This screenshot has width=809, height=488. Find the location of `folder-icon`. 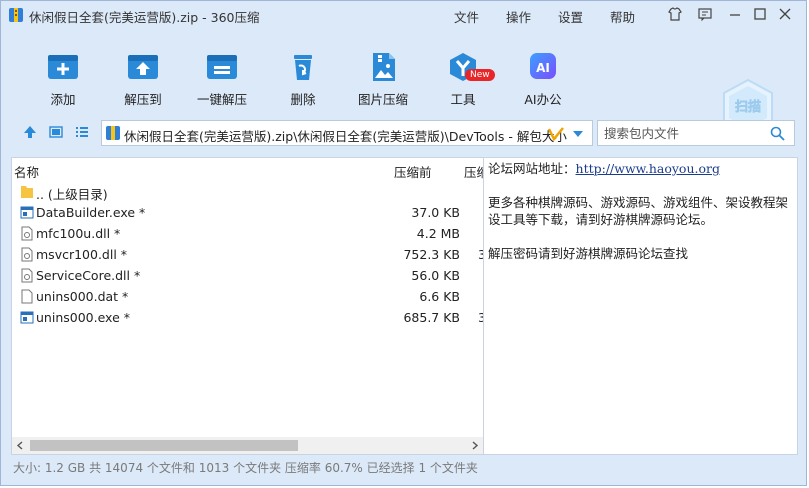

folder-icon is located at coordinates (27, 192).